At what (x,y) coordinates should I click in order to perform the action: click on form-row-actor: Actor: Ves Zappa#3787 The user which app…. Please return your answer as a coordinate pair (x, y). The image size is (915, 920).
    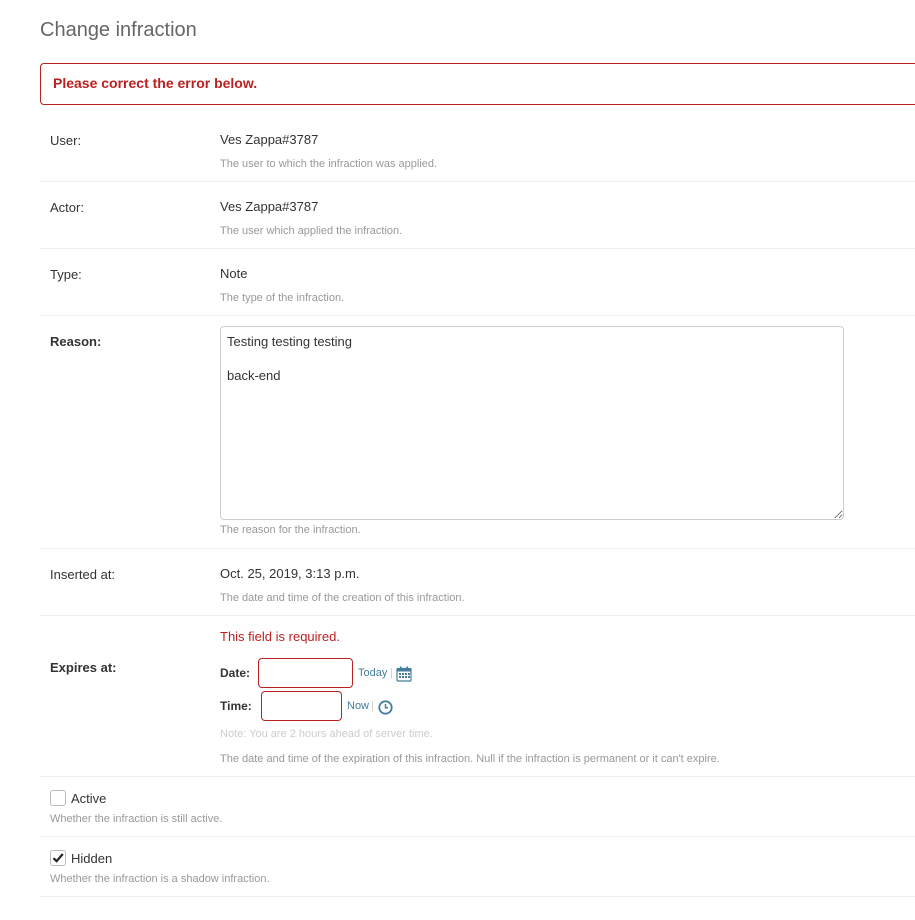
    Looking at the image, I should click on (477, 215).